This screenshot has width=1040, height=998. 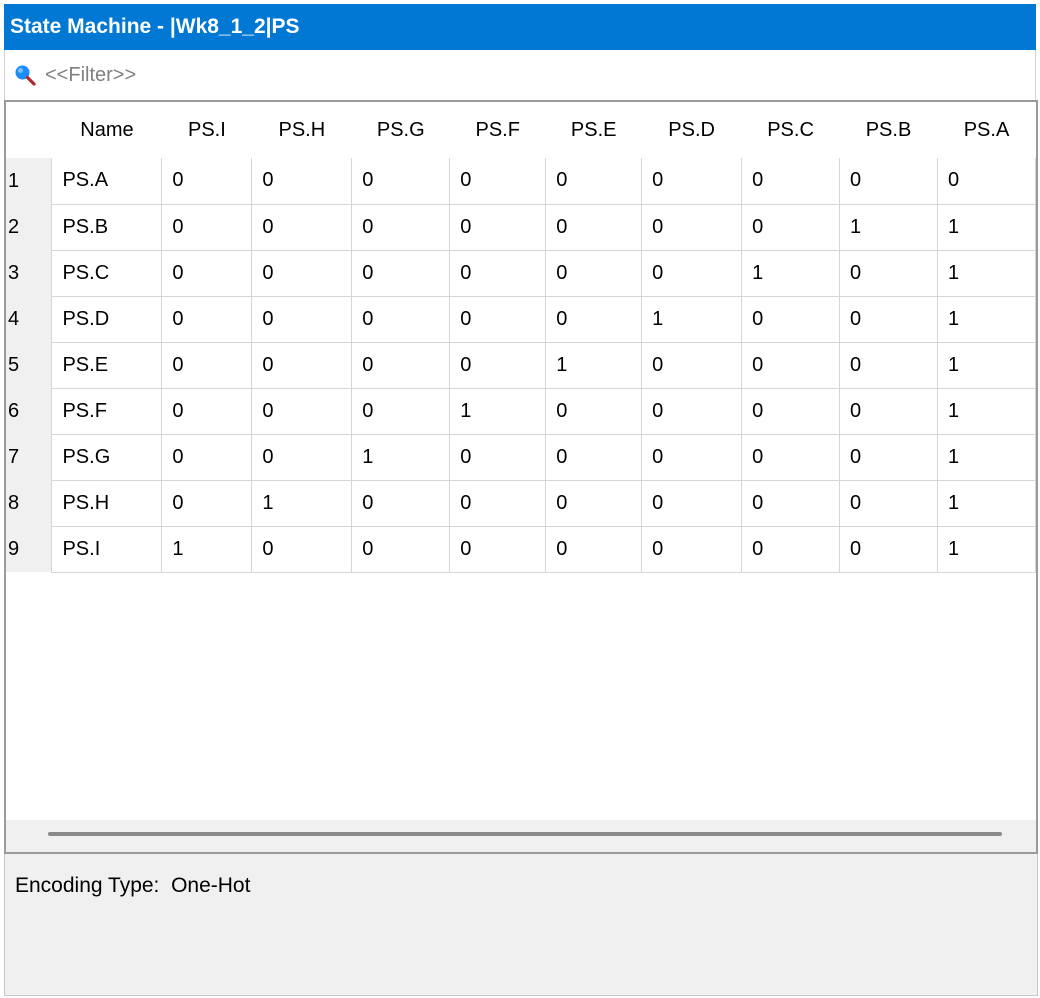 What do you see at coordinates (986, 130) in the screenshot?
I see `column-header: PS.A` at bounding box center [986, 130].